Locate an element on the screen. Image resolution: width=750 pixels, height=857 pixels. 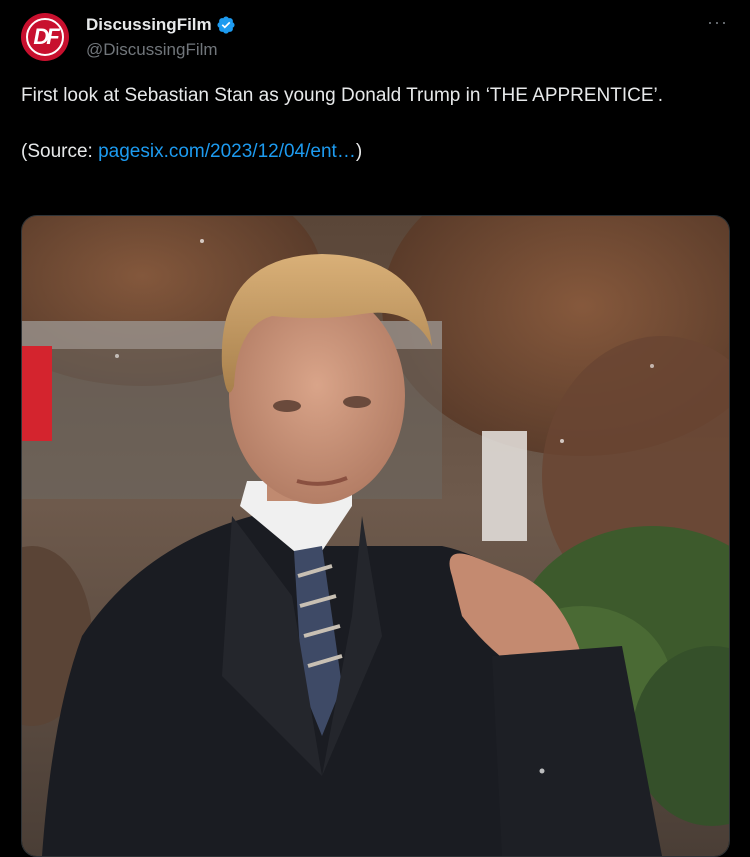
tweet-source-line: (Source: pagesix.com/2023/12/04/ent…) is located at coordinates (371, 152).